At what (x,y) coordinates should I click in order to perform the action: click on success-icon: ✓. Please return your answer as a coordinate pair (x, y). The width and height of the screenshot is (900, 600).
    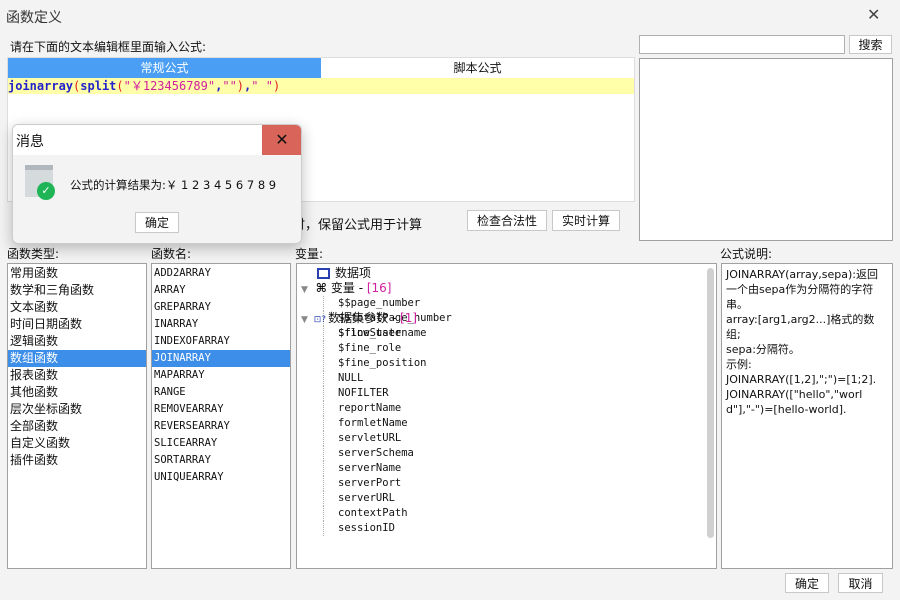
    Looking at the image, I should click on (40, 182).